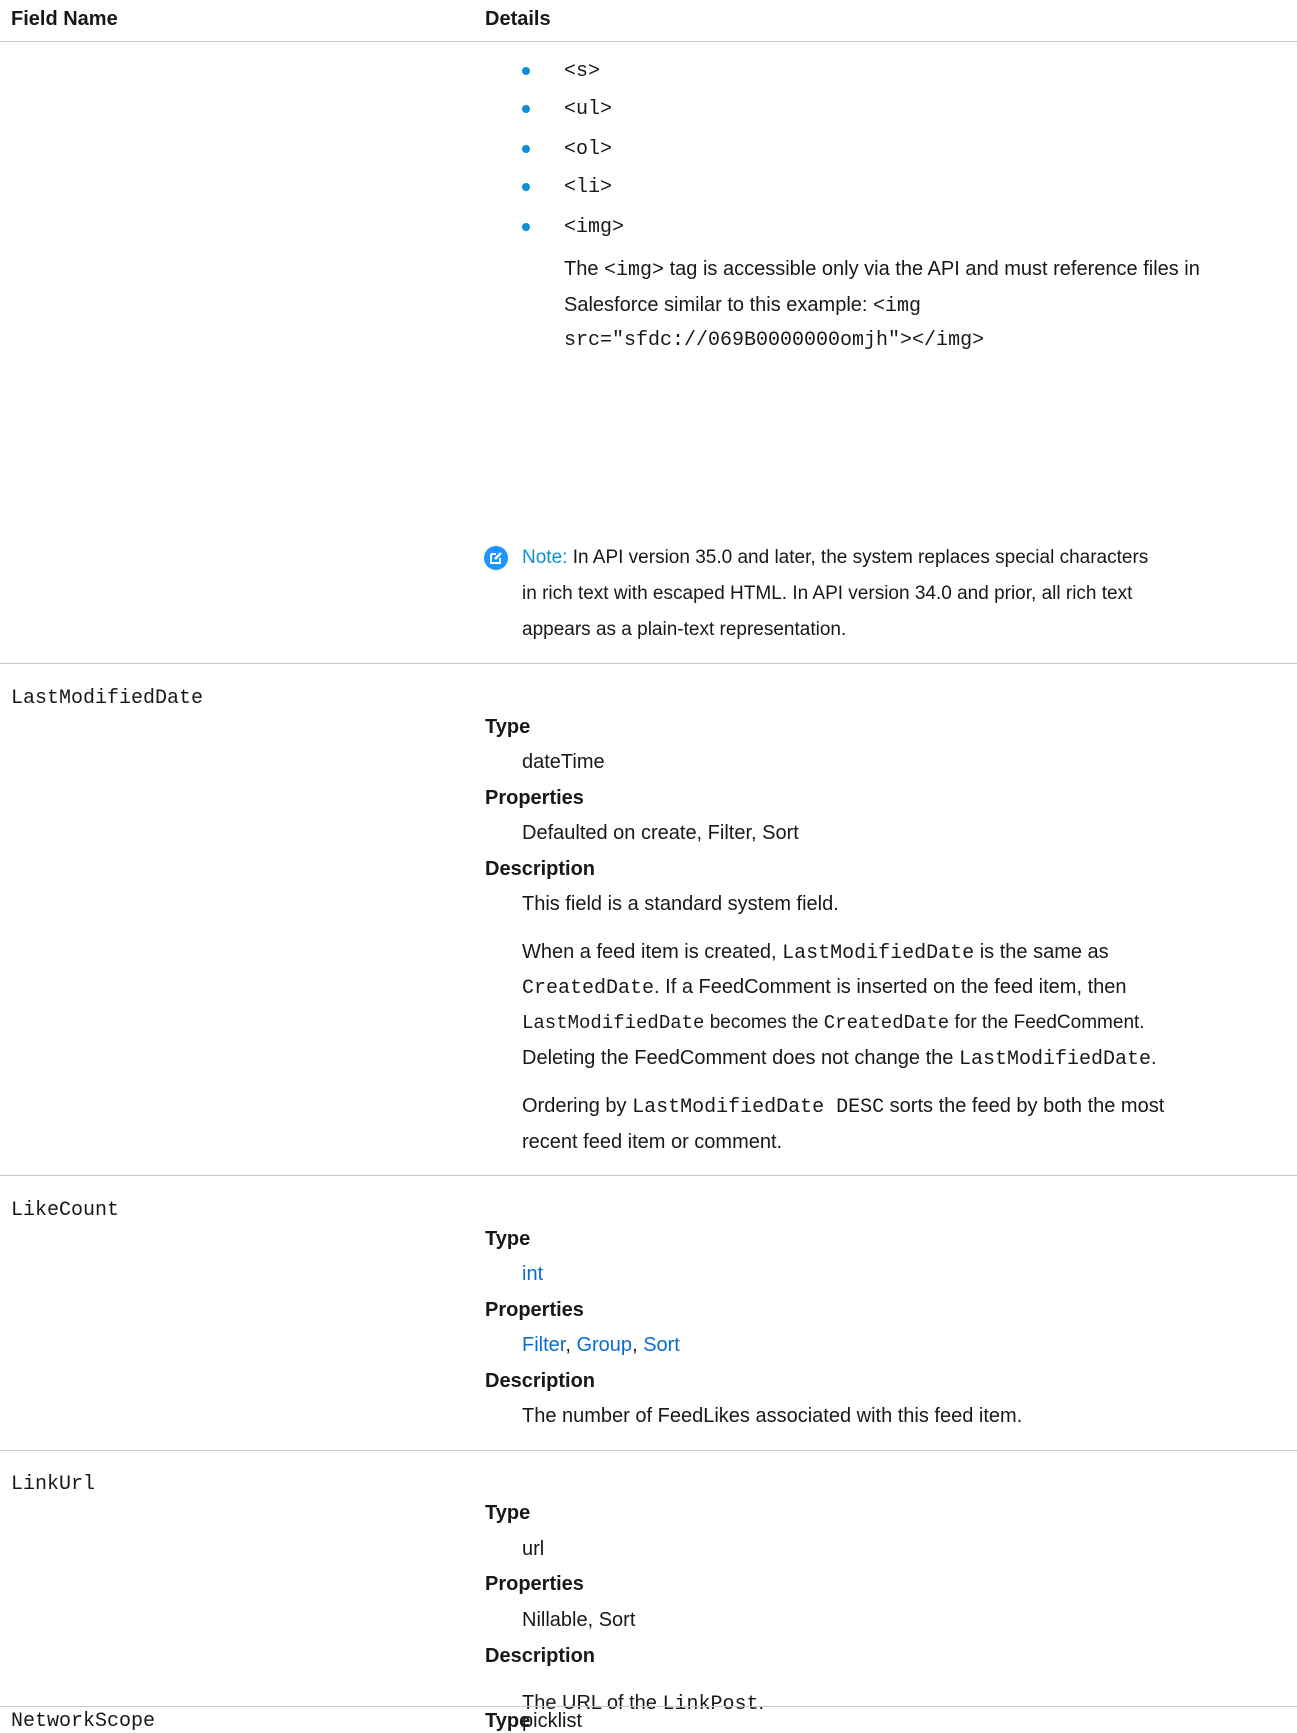 The width and height of the screenshot is (1297, 1733). What do you see at coordinates (660, 833) in the screenshot?
I see `properties-value: Defaulted on create, Filter, Sort` at bounding box center [660, 833].